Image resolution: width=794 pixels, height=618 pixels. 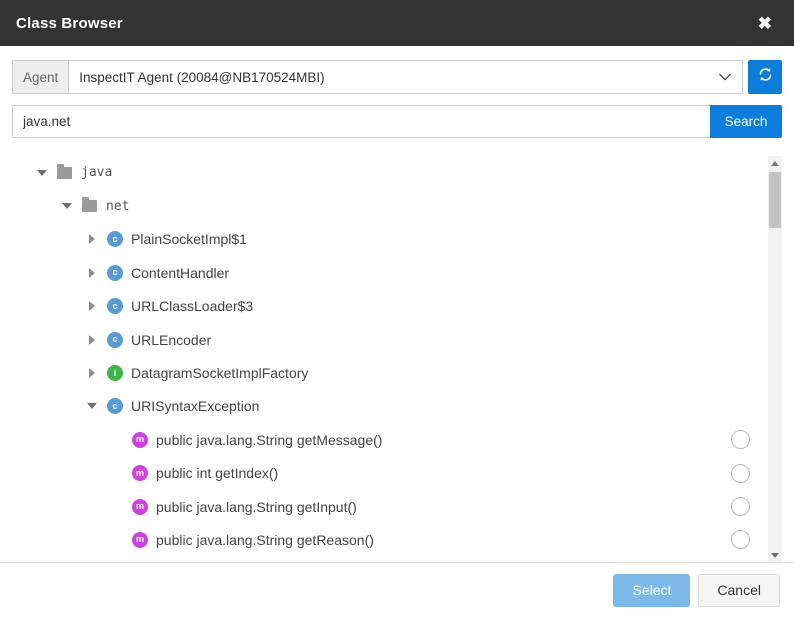 I want to click on dialog-footer: Select Cancel, so click(x=397, y=590).